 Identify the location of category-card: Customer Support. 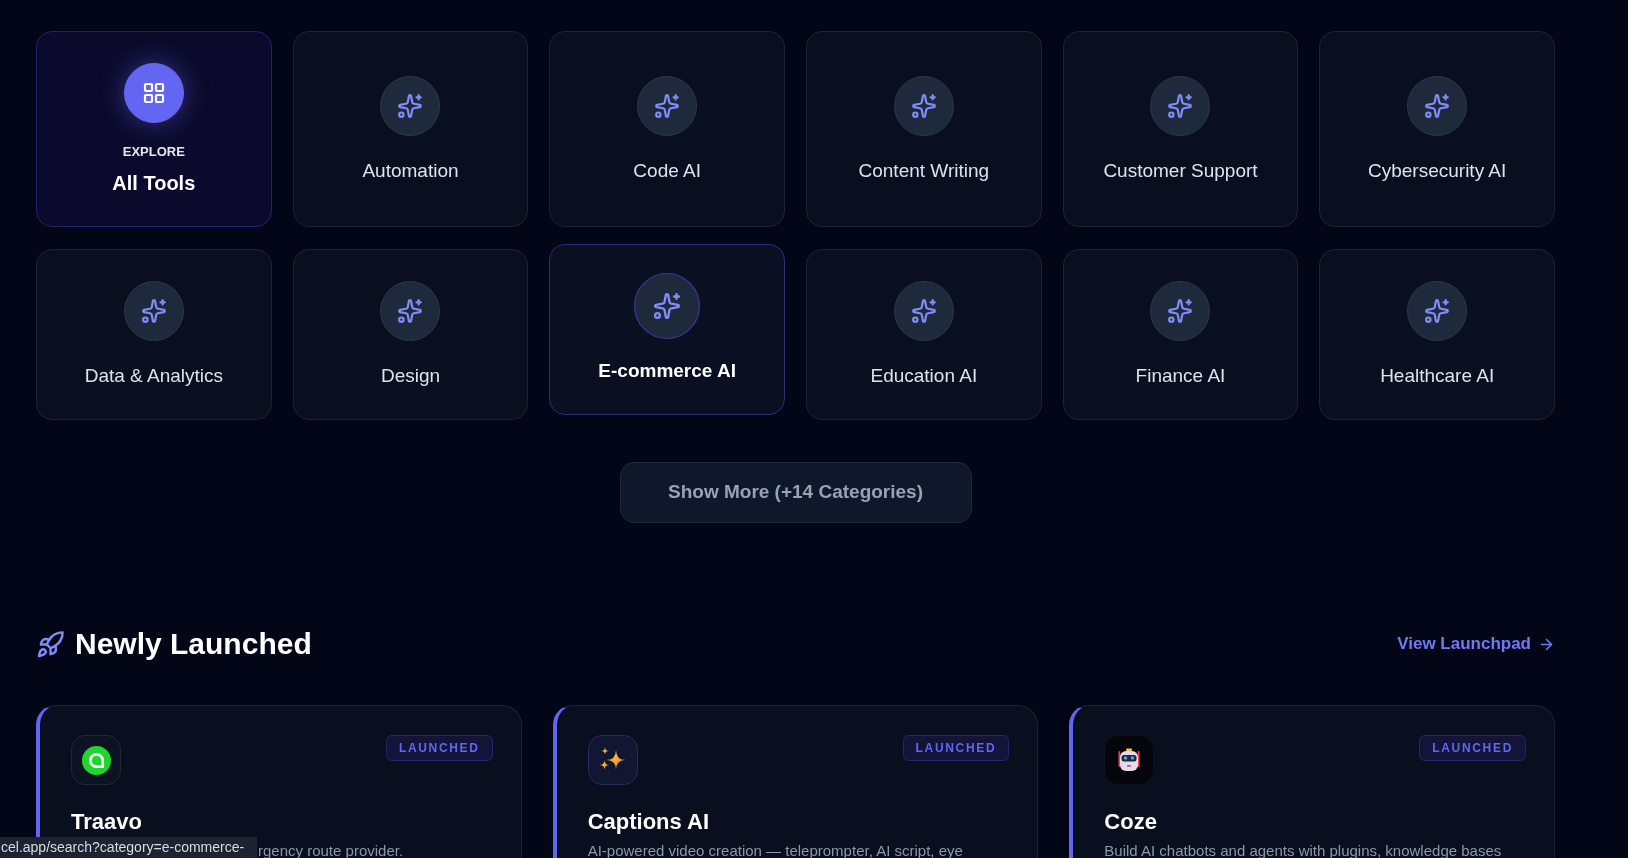
(1180, 129).